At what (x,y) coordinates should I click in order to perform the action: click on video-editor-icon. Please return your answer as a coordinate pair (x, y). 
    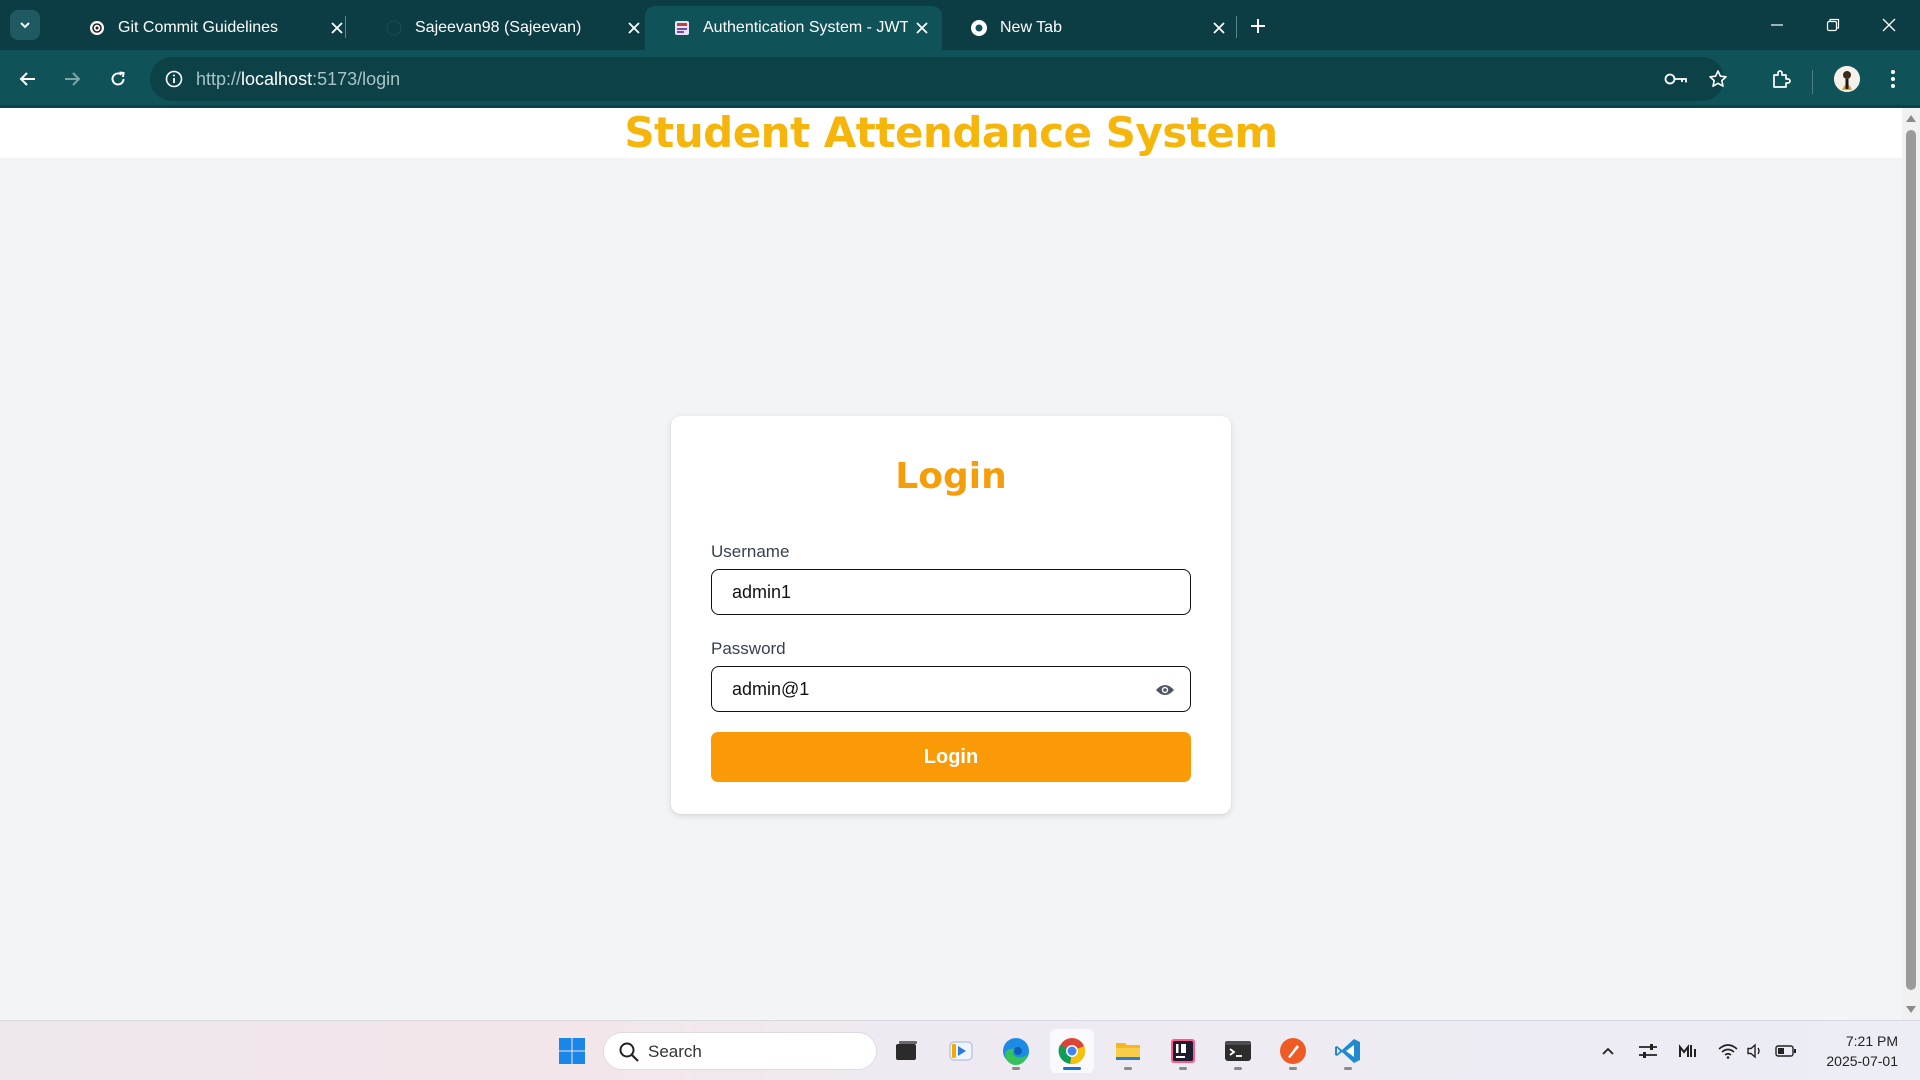
    Looking at the image, I should click on (961, 1051).